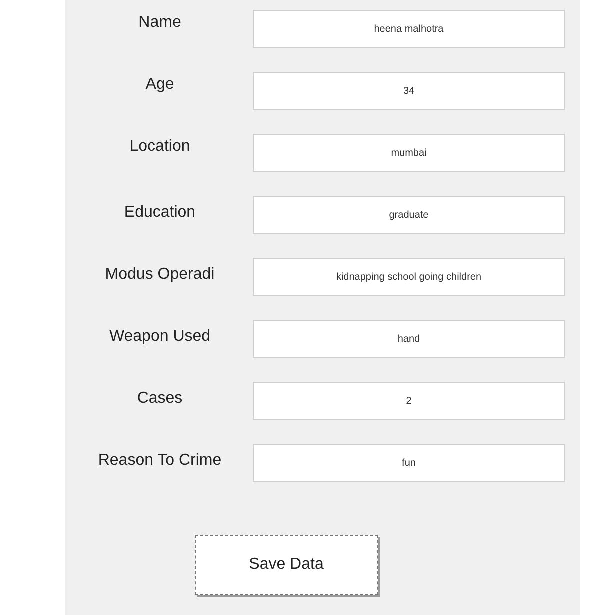 This screenshot has width=600, height=615. Describe the element at coordinates (160, 275) in the screenshot. I see `field-label: Modus Operadi` at that location.